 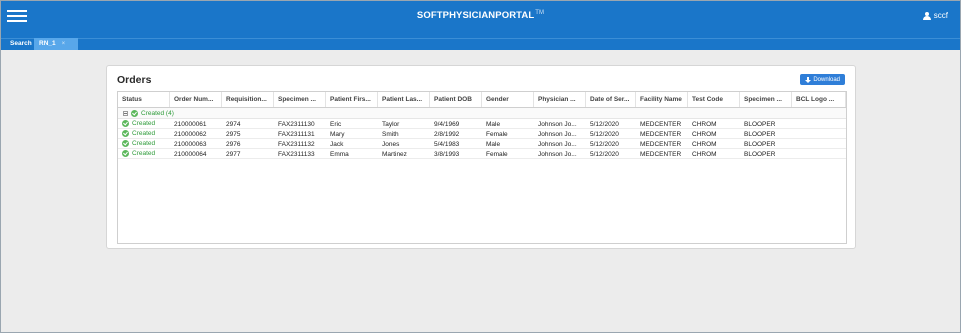 I want to click on tab-rn-1-label: RN_1, so click(x=47, y=43).